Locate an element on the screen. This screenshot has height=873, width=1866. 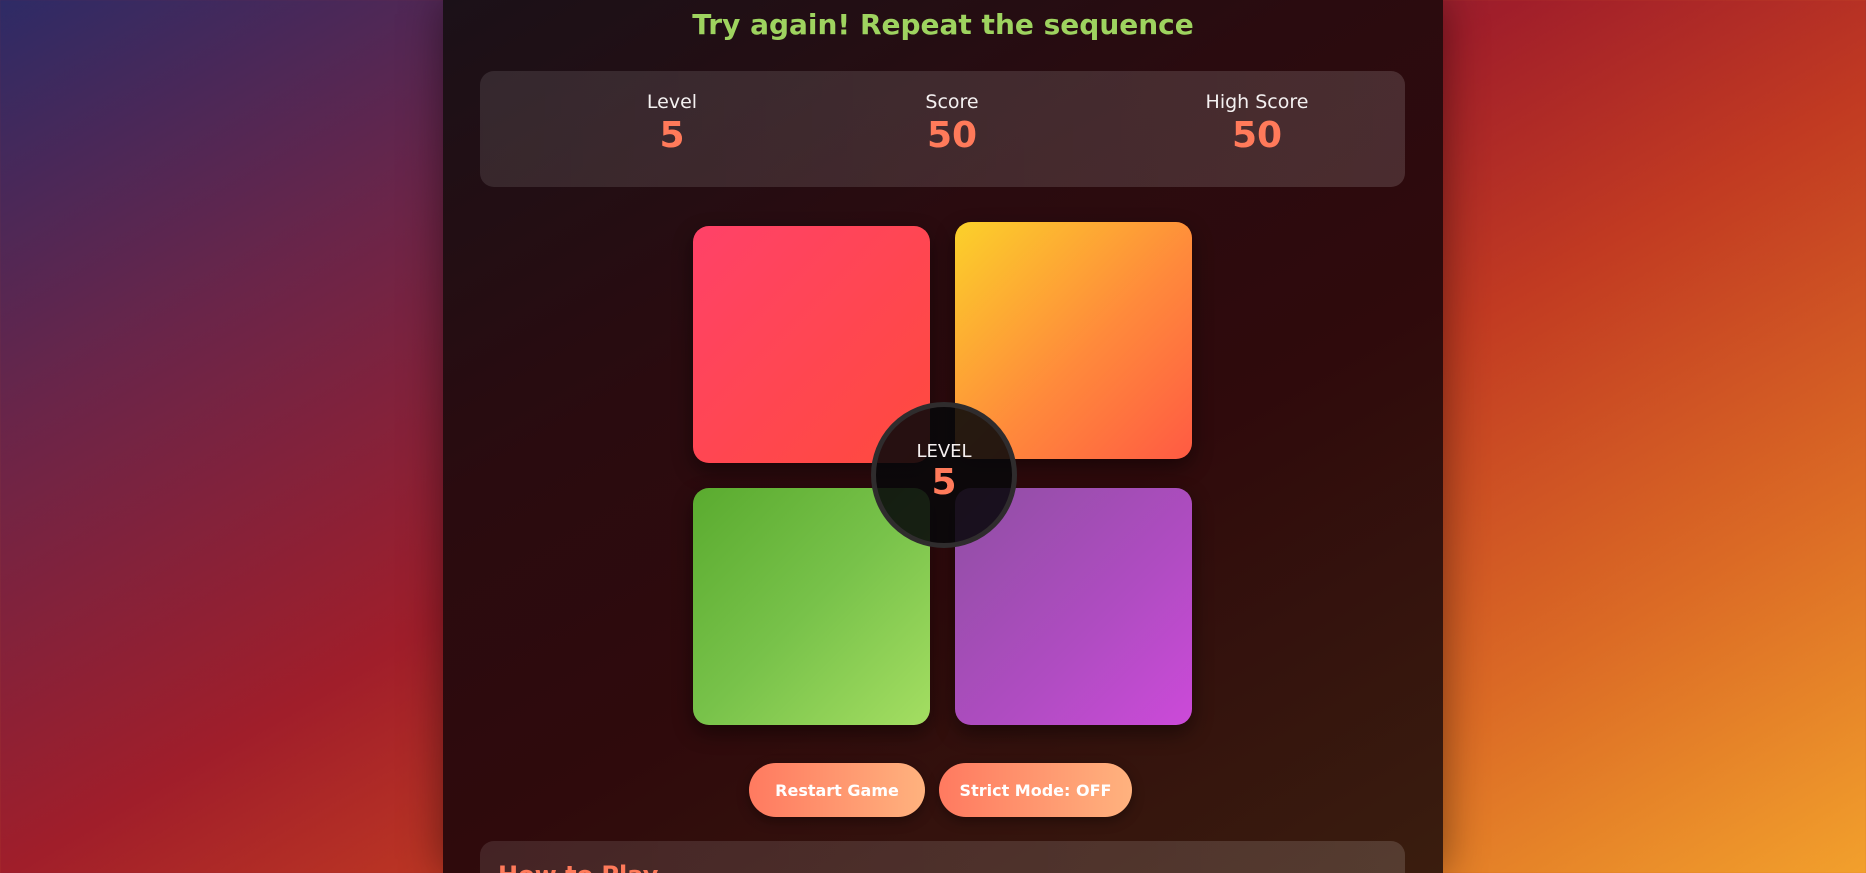
high-score-label: High Score is located at coordinates (1257, 102).